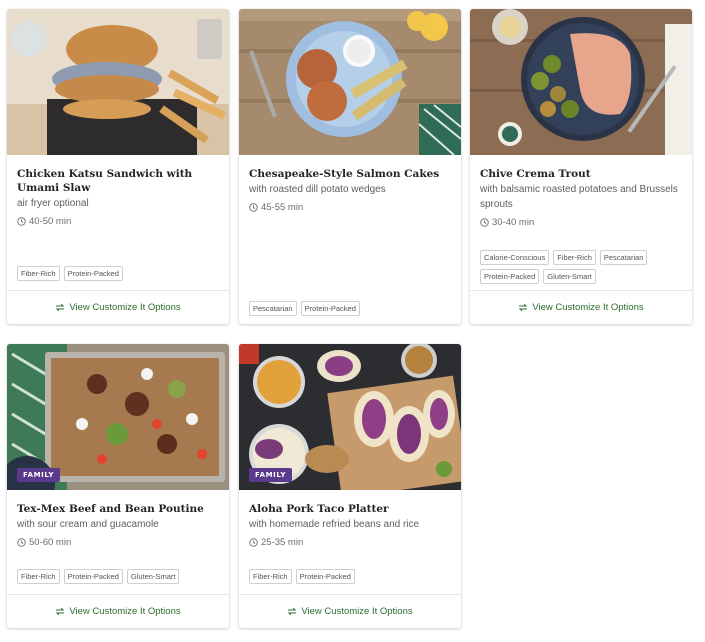 The width and height of the screenshot is (705, 642). Describe the element at coordinates (282, 207) in the screenshot. I see `cook-time-text: 45-55 min` at that location.